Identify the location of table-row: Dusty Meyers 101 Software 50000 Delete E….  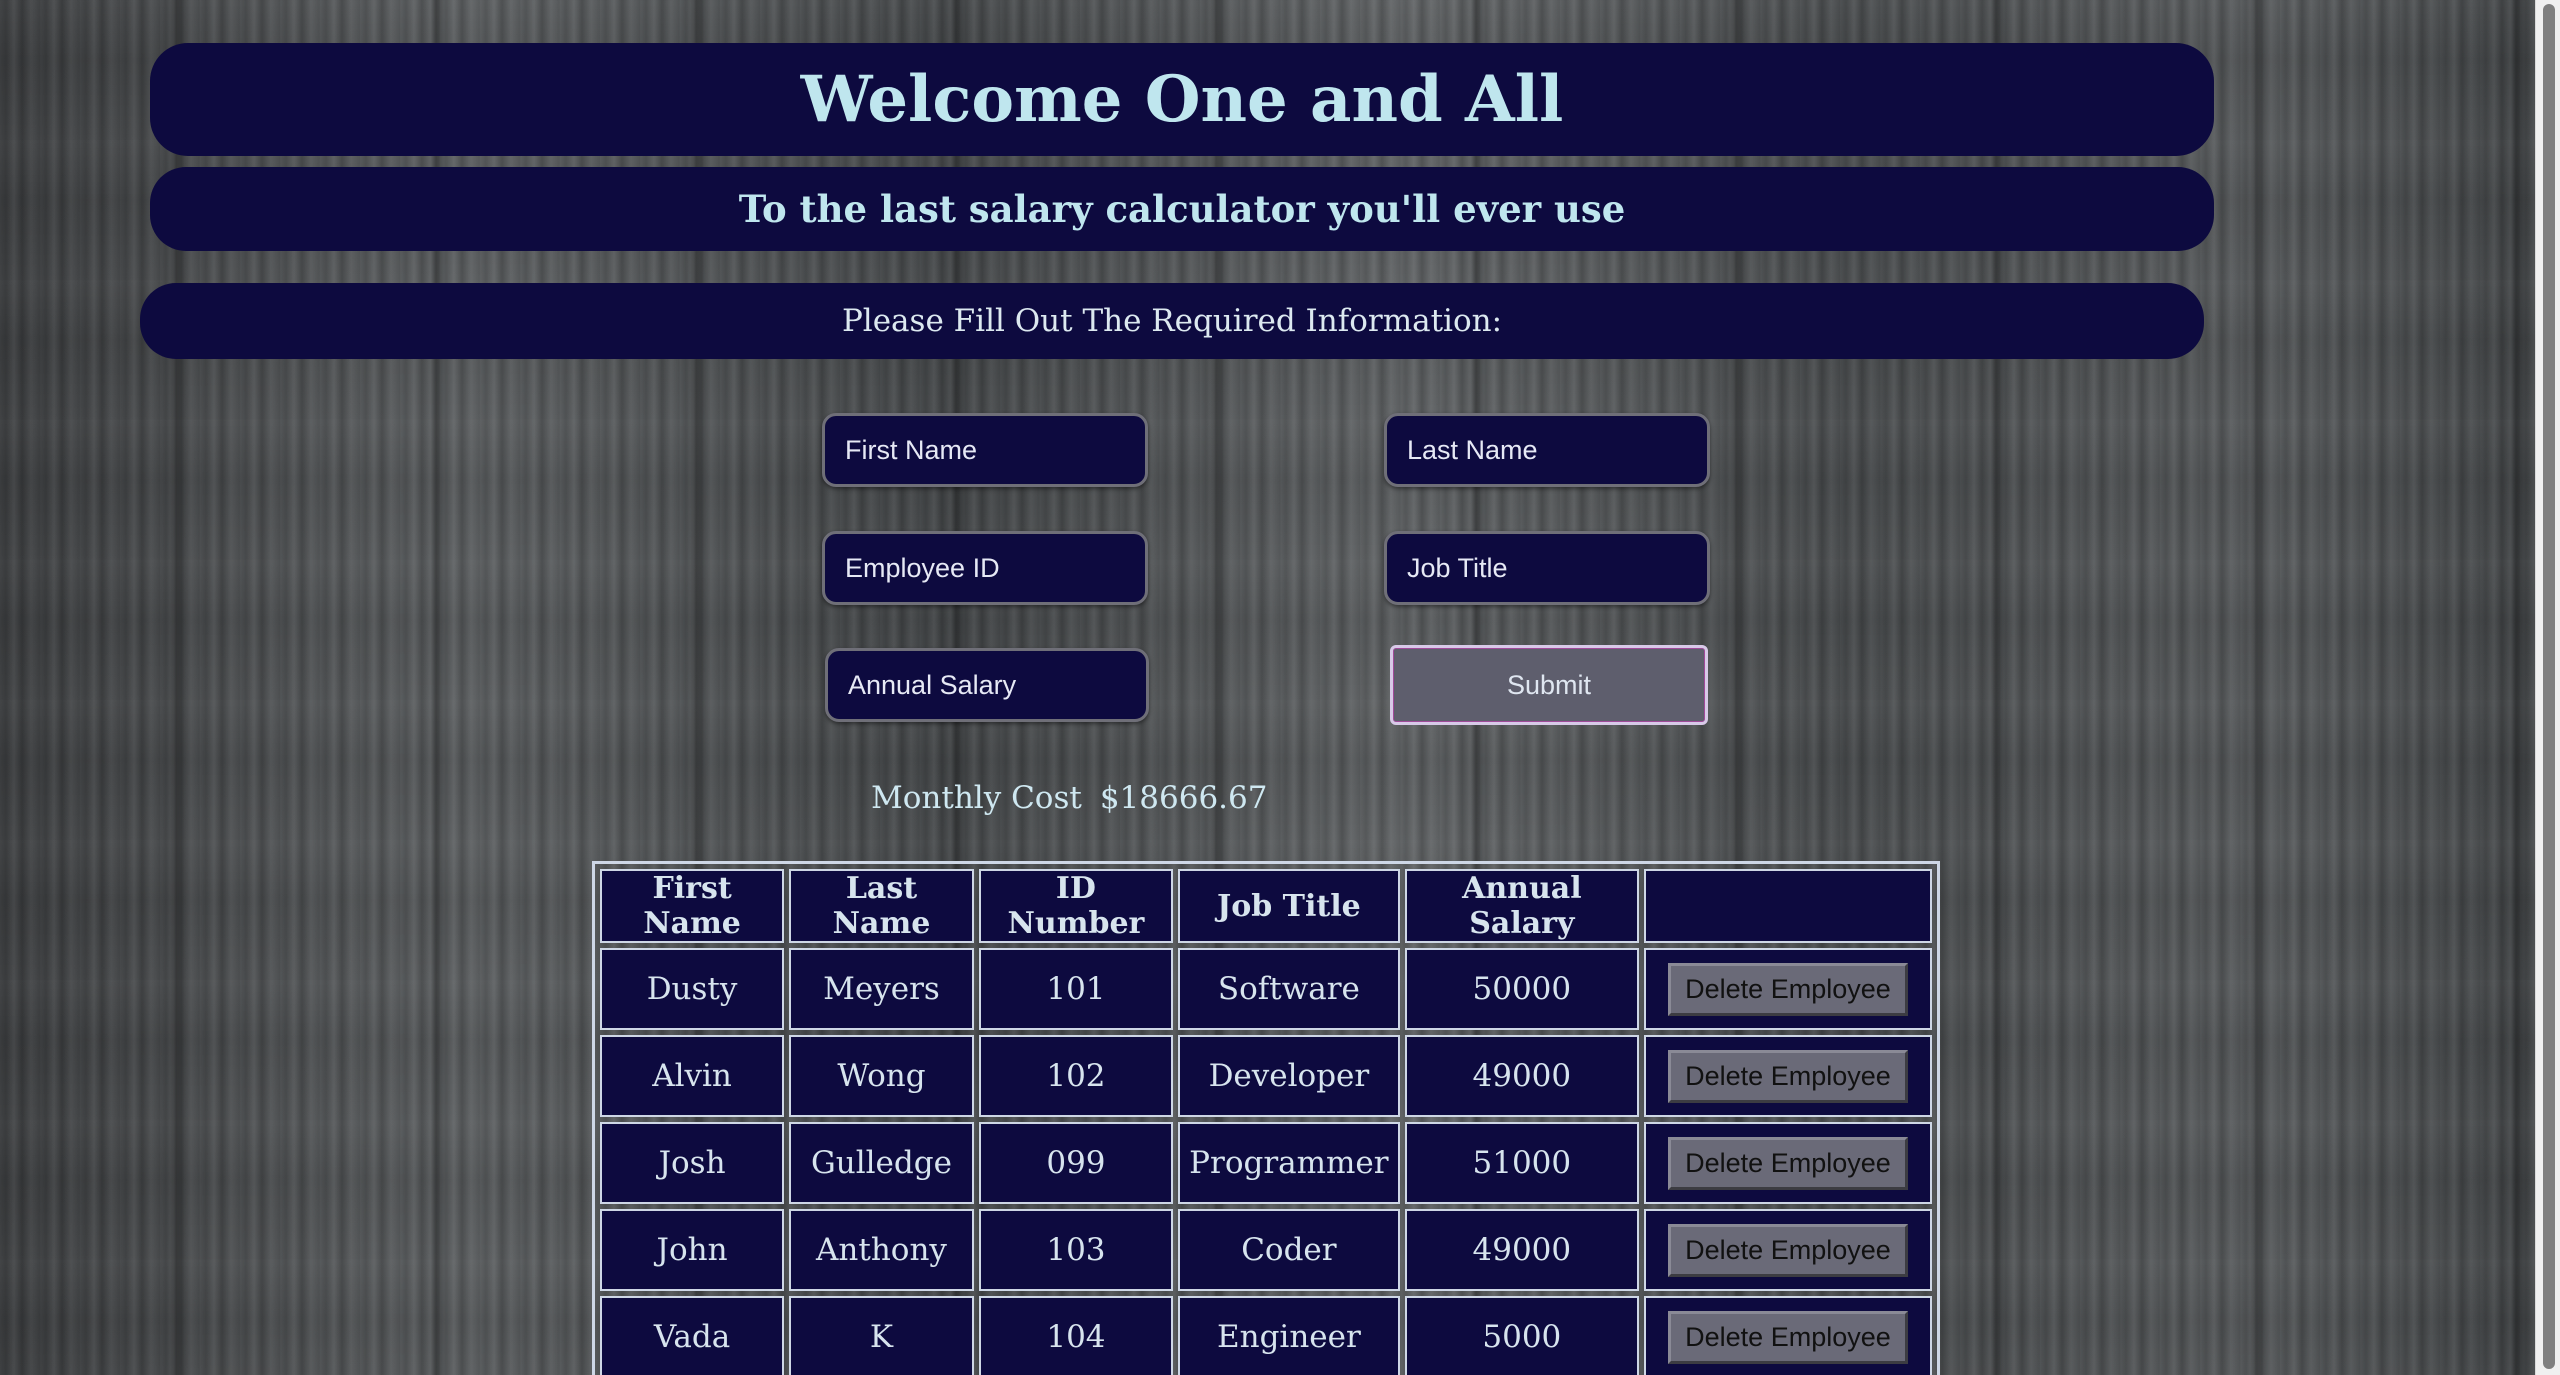
(1266, 989).